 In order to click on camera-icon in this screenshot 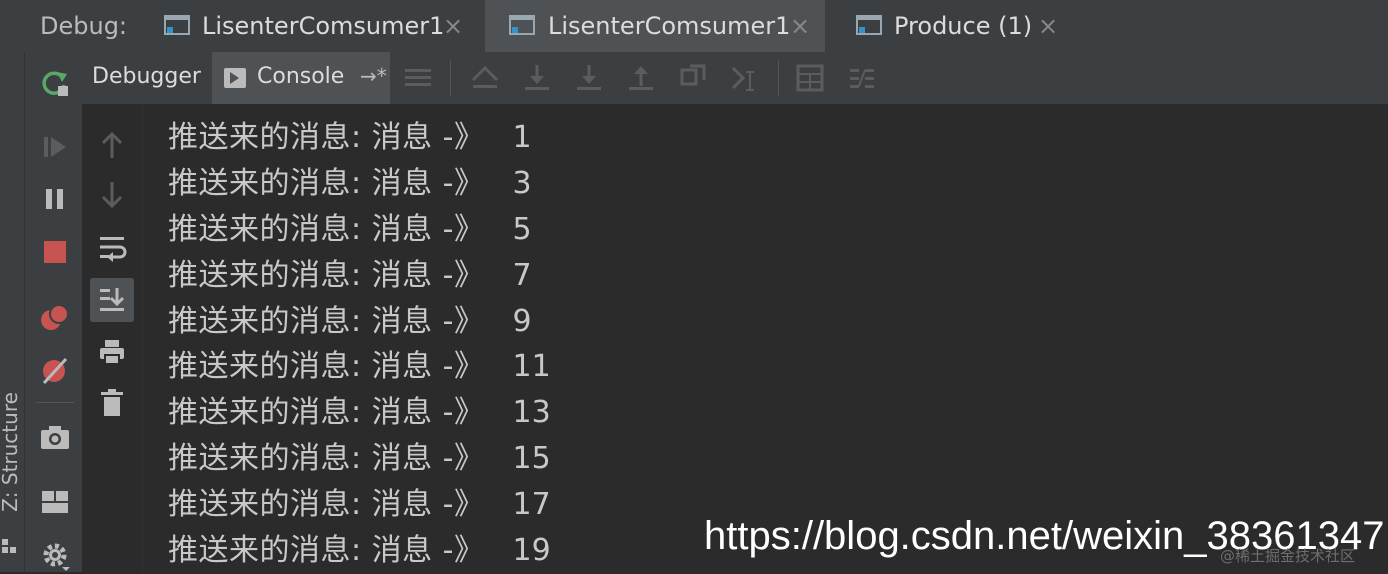, I will do `click(55, 437)`.